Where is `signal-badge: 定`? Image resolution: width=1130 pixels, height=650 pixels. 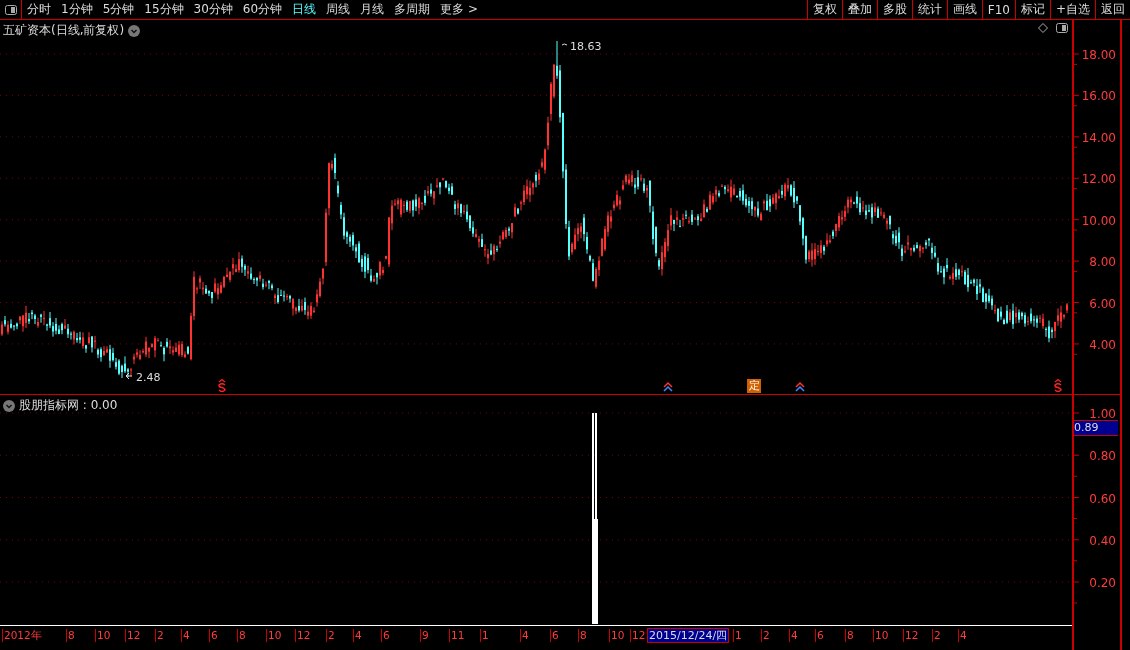
signal-badge: 定 is located at coordinates (754, 386).